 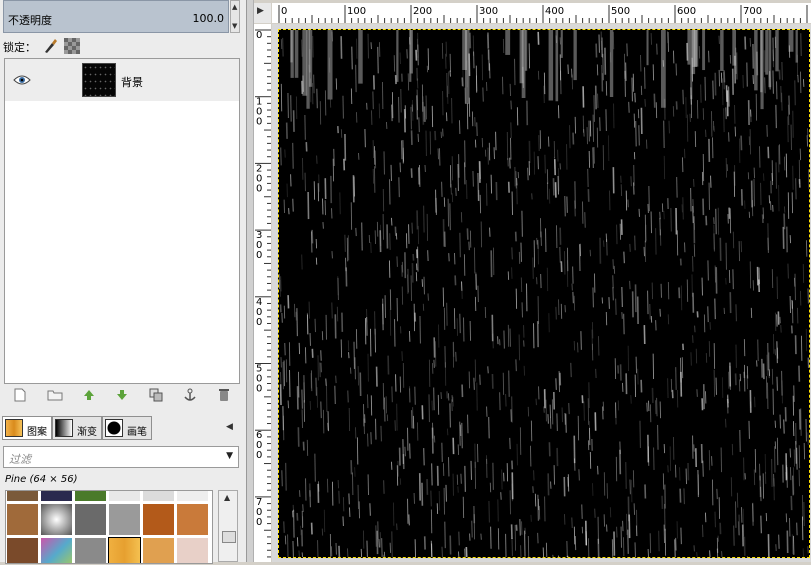 I want to click on ruler-label: 600, so click(x=686, y=11).